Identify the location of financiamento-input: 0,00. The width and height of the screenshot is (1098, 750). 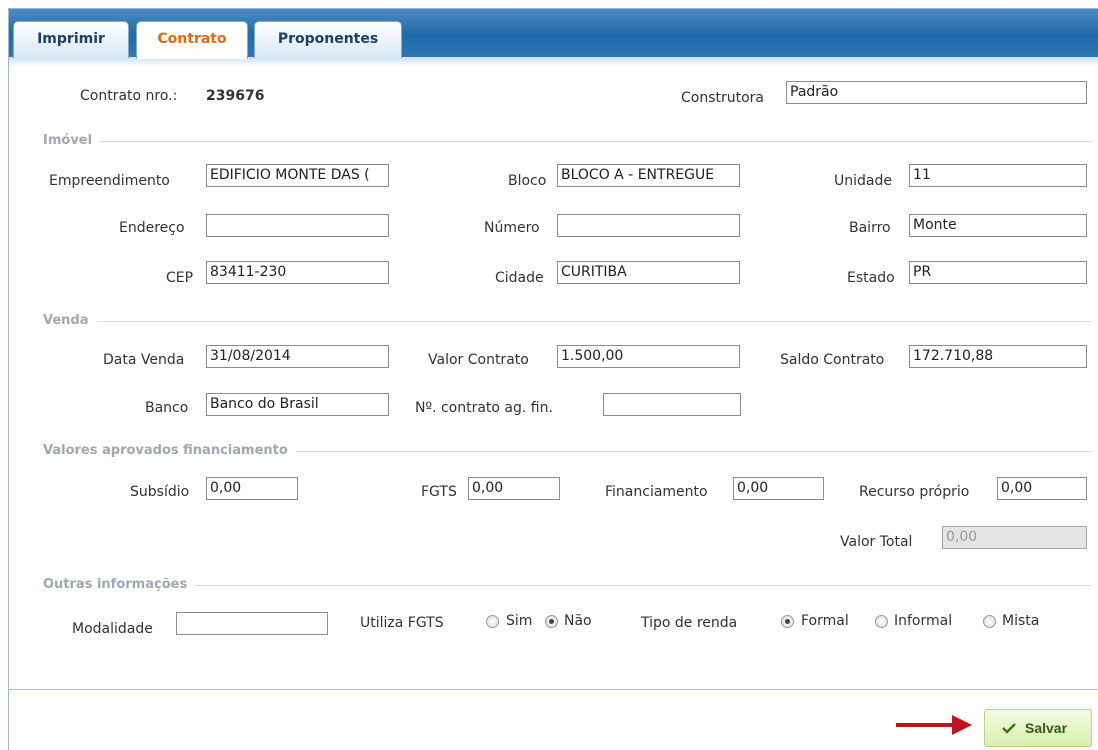
(778, 488).